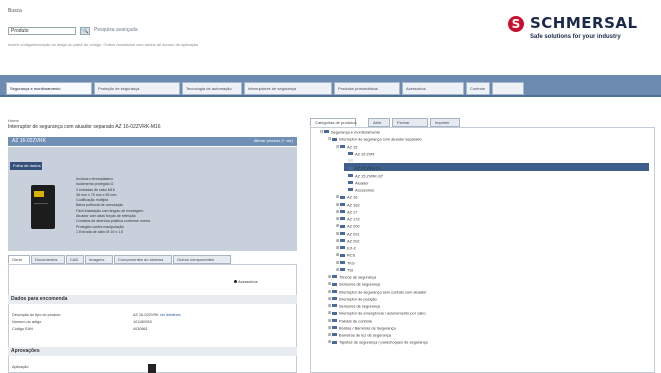 Image resolution: width=661 pixels, height=373 pixels. What do you see at coordinates (496, 167) in the screenshot?
I see `tree-selection-highlight` at bounding box center [496, 167].